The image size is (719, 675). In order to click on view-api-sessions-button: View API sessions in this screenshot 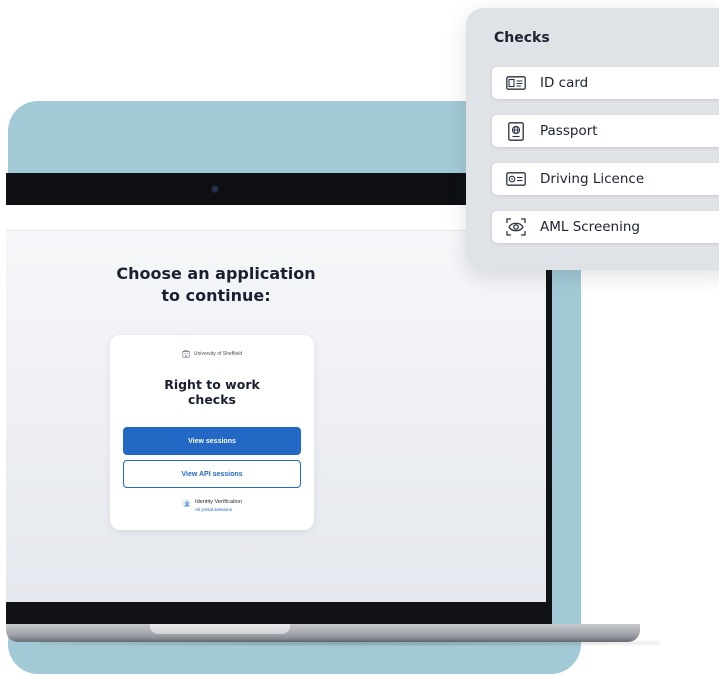, I will do `click(212, 474)`.